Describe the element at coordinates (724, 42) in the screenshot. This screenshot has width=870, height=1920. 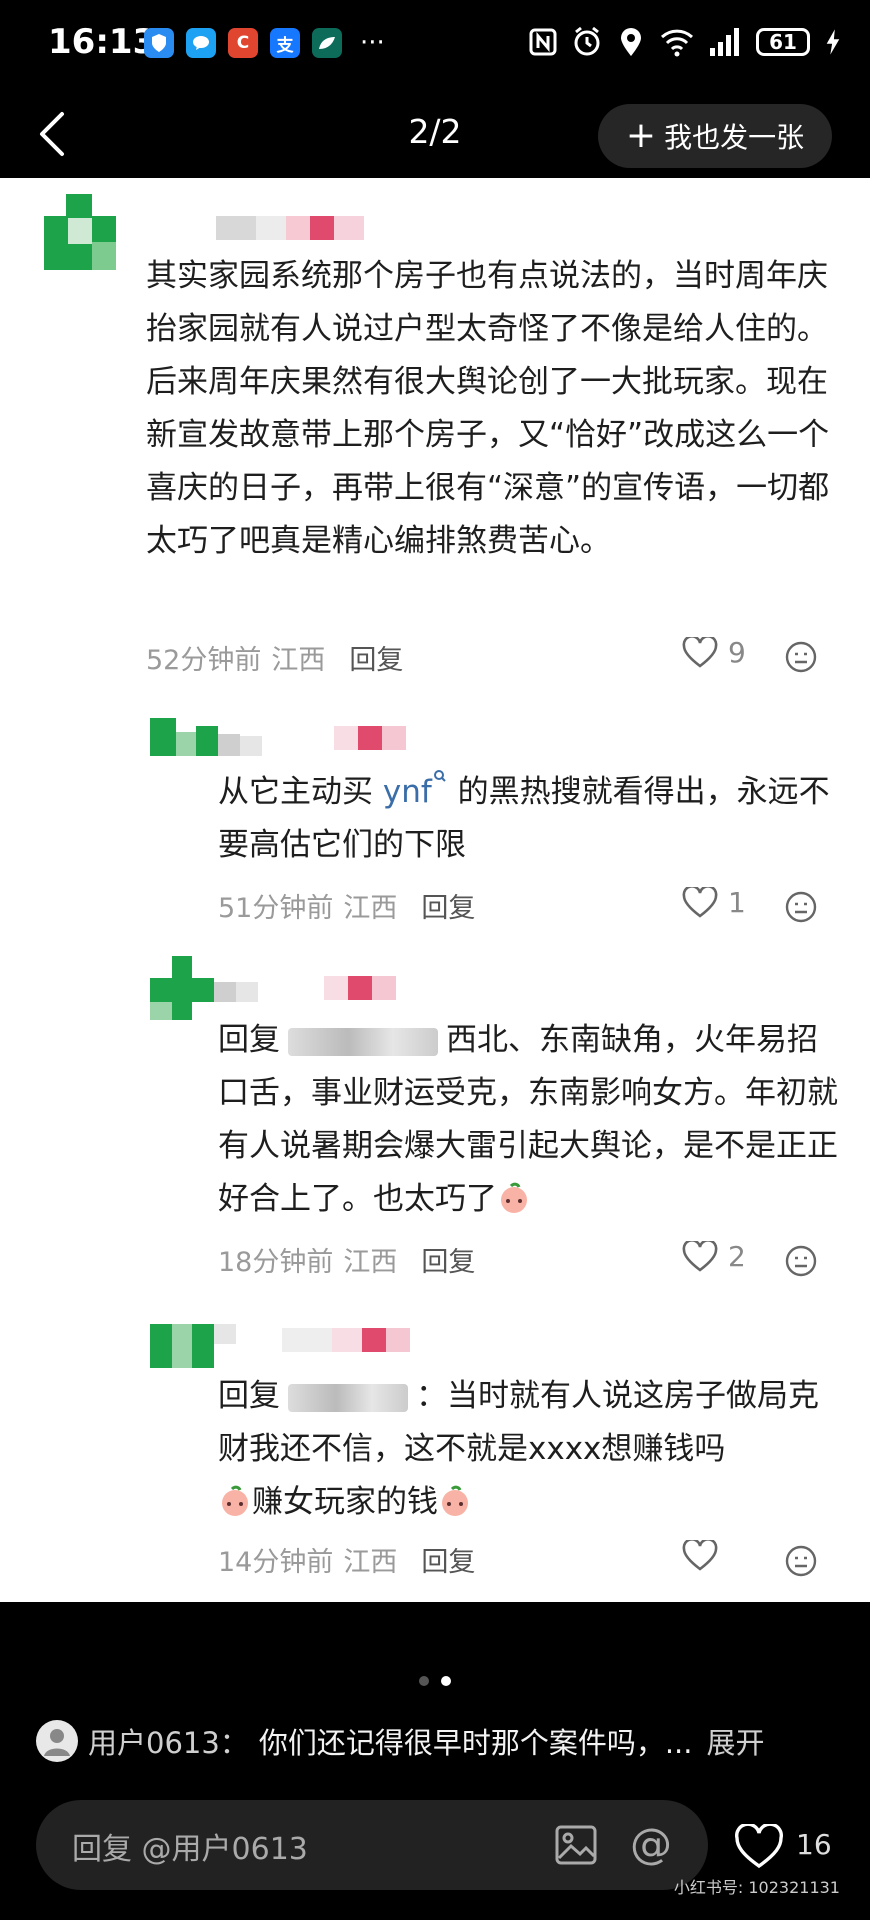
I see `signal-icon` at that location.